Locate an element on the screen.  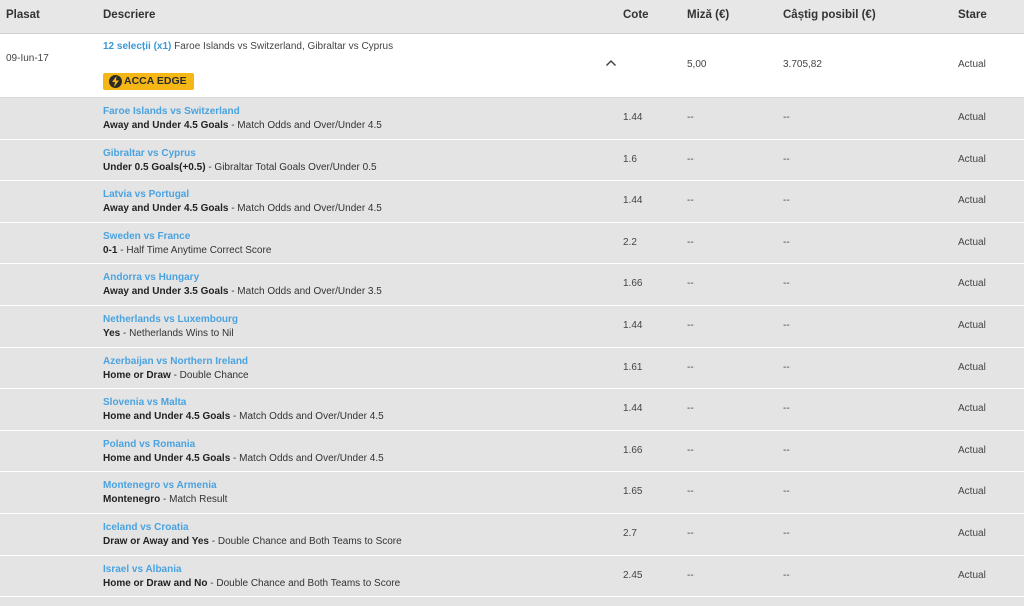
market-name: - Match Result is located at coordinates (195, 500).